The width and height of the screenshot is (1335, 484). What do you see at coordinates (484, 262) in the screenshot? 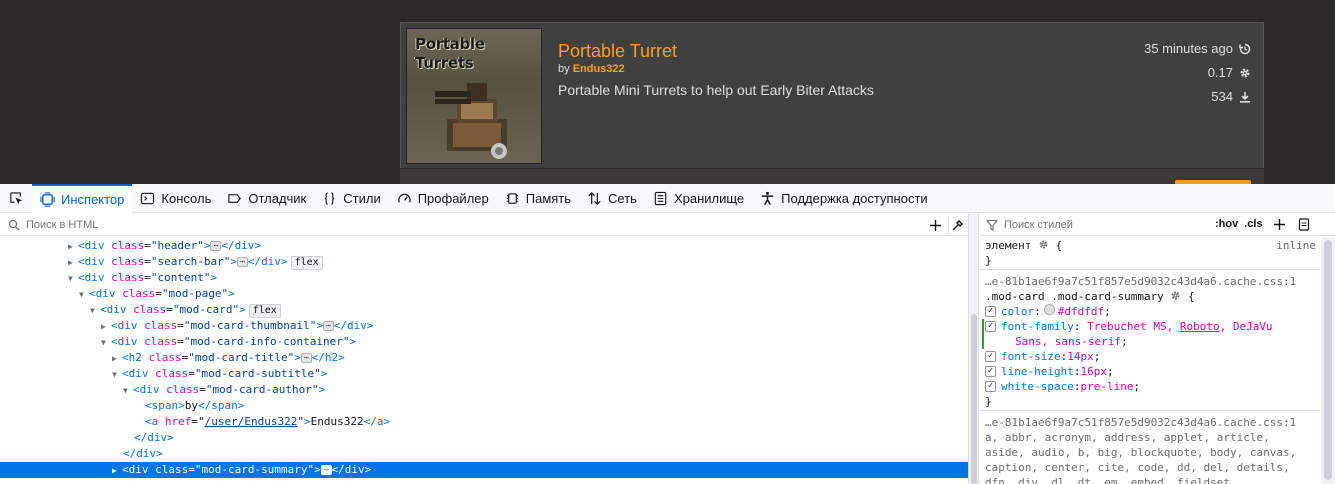
I see `tree-node-search-bar: ▶ <div class="search-bar"> ⋯ </div> flex` at bounding box center [484, 262].